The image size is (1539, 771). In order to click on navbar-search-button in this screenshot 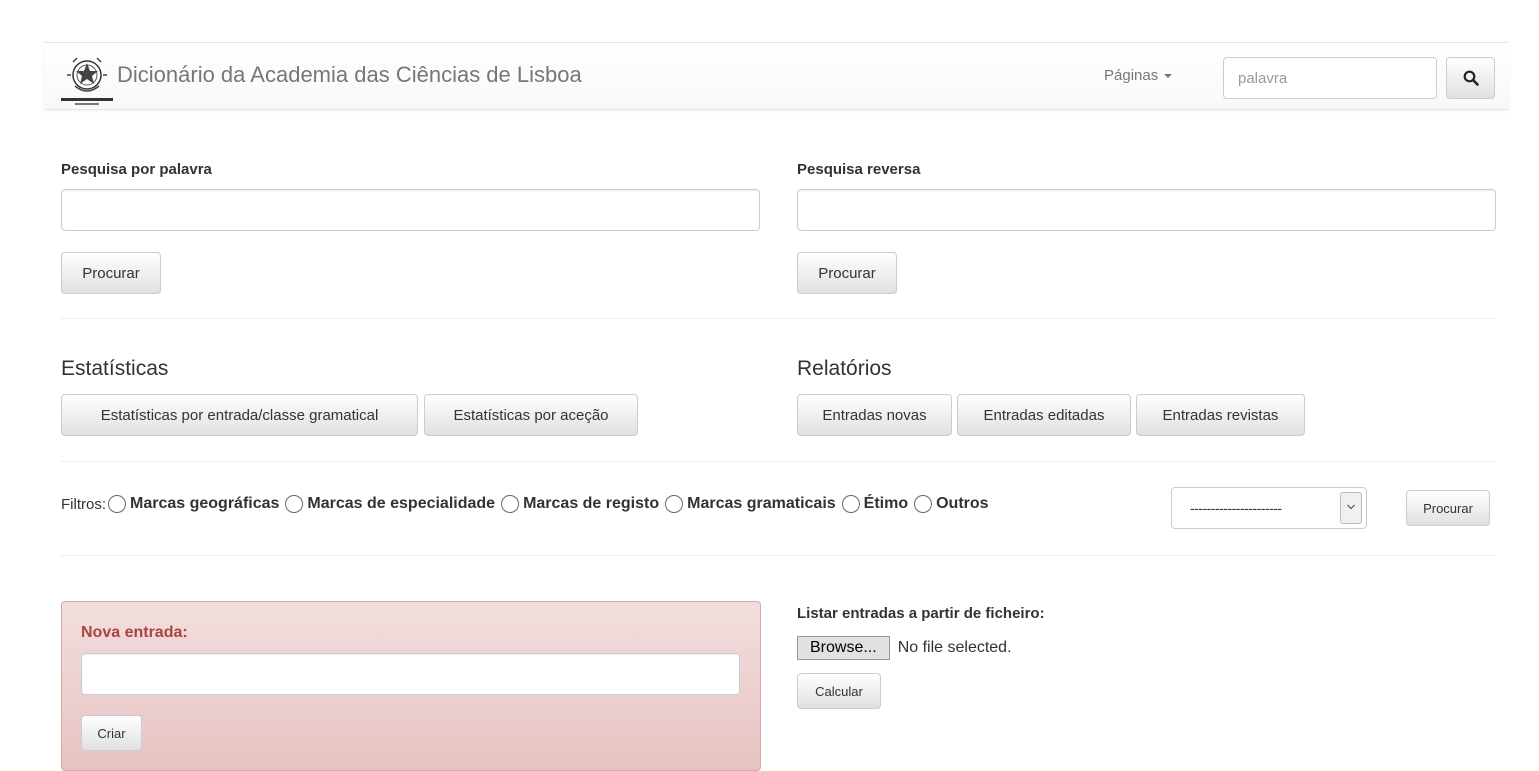, I will do `click(1470, 78)`.